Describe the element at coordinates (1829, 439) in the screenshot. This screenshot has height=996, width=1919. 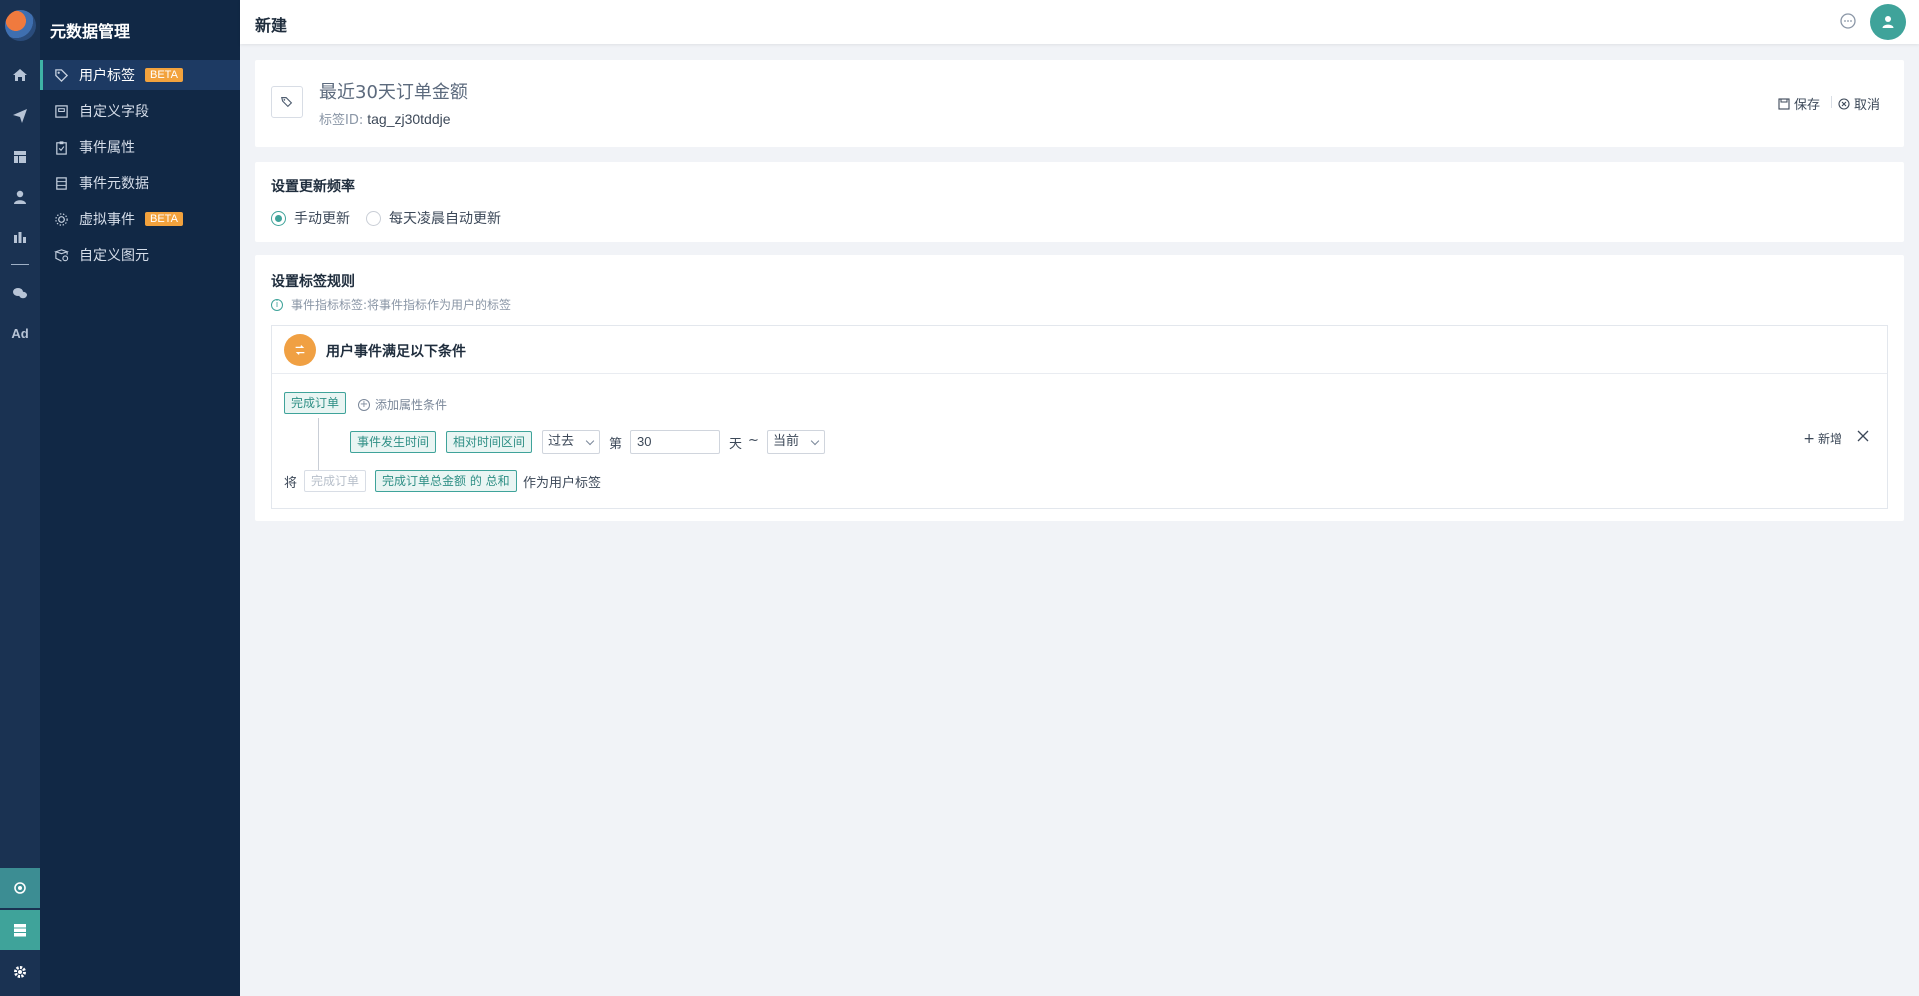
I see `add-new-label: 新增` at that location.